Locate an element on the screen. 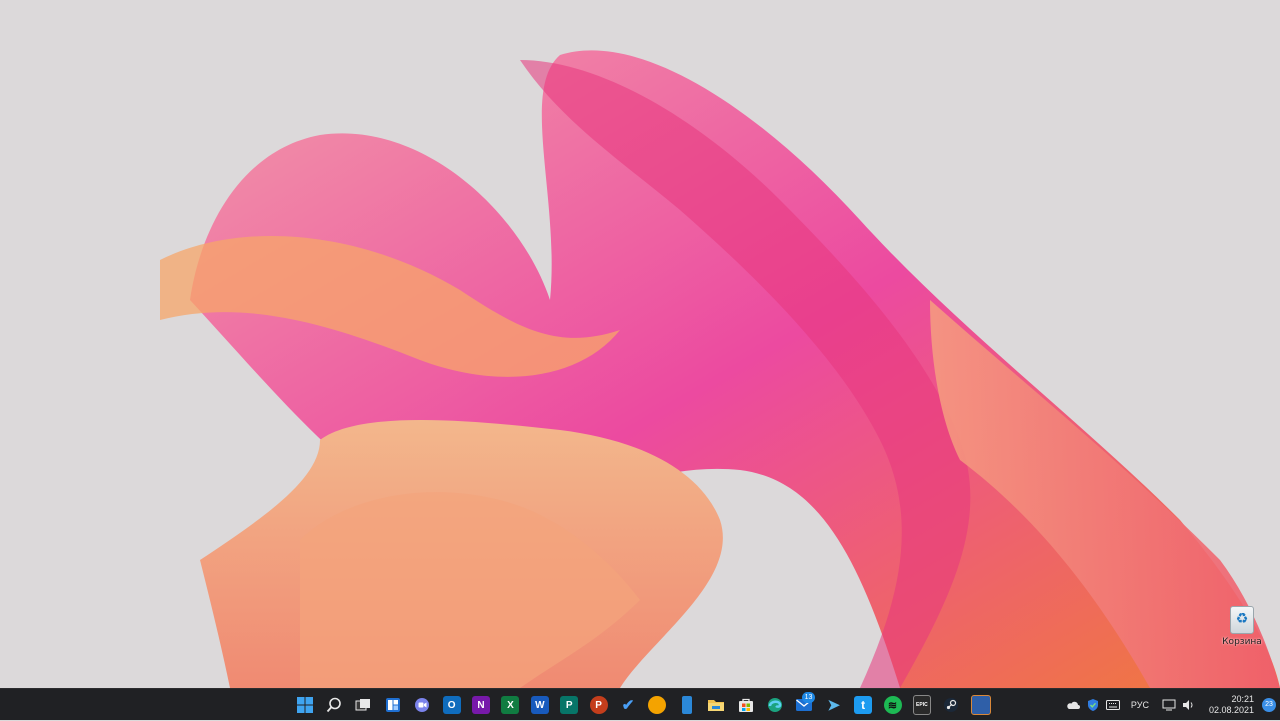  system-tray: РУС 20:21 02.08.2021 23 is located at coordinates (1171, 705).